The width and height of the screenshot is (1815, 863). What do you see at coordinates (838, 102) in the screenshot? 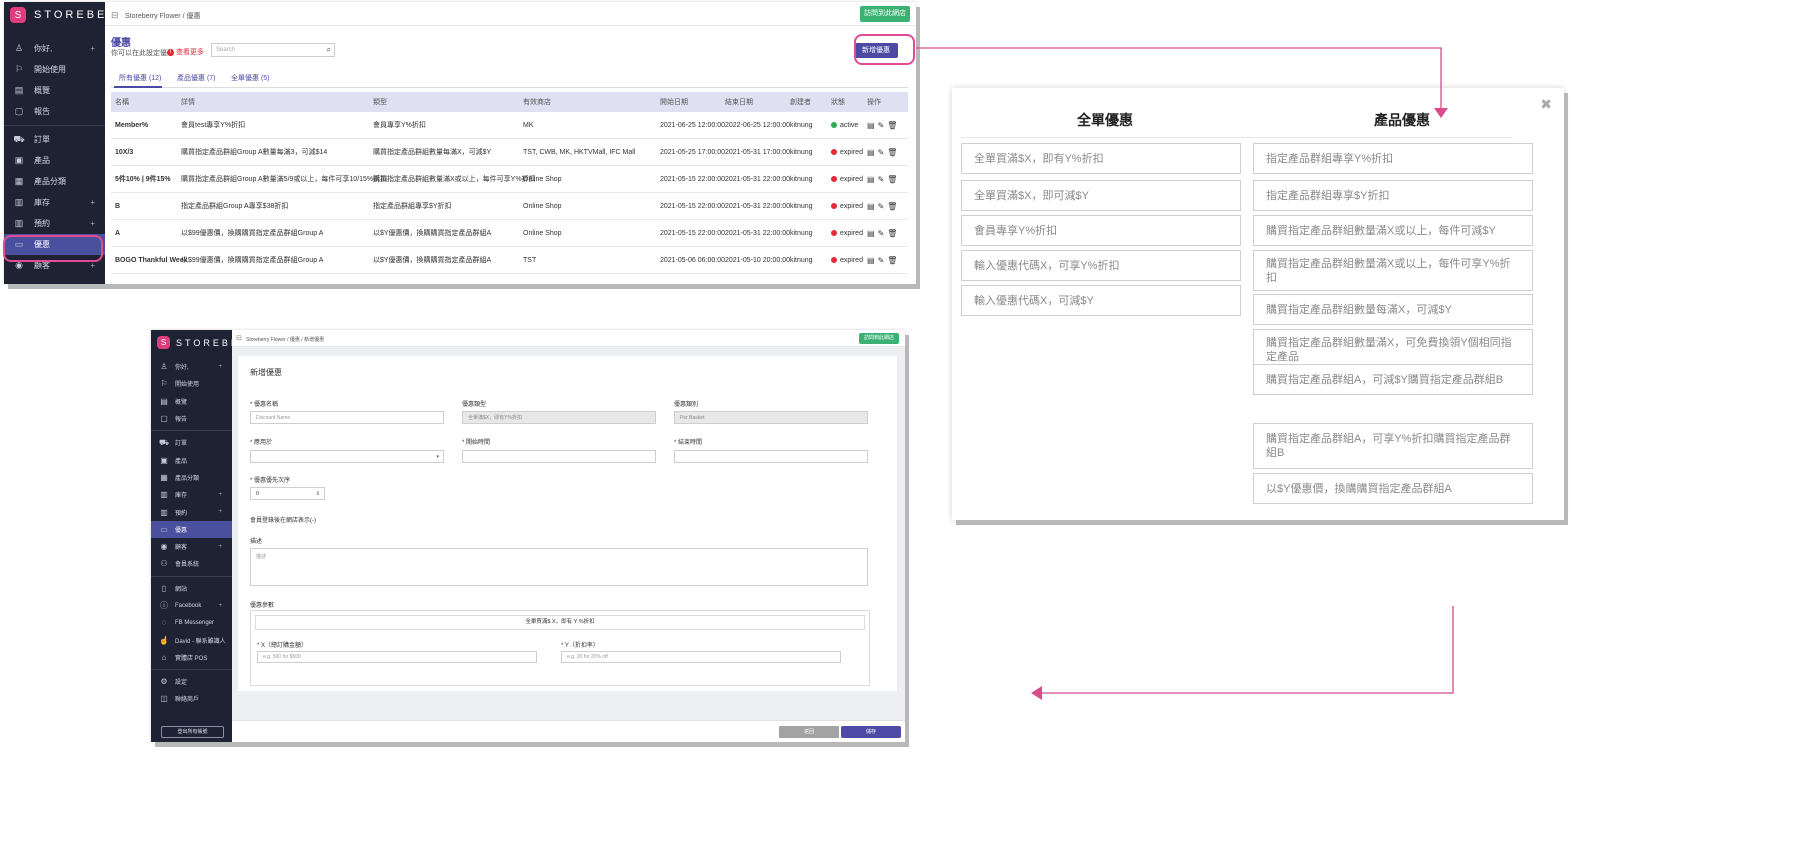
I see `col-status: 狀態` at bounding box center [838, 102].